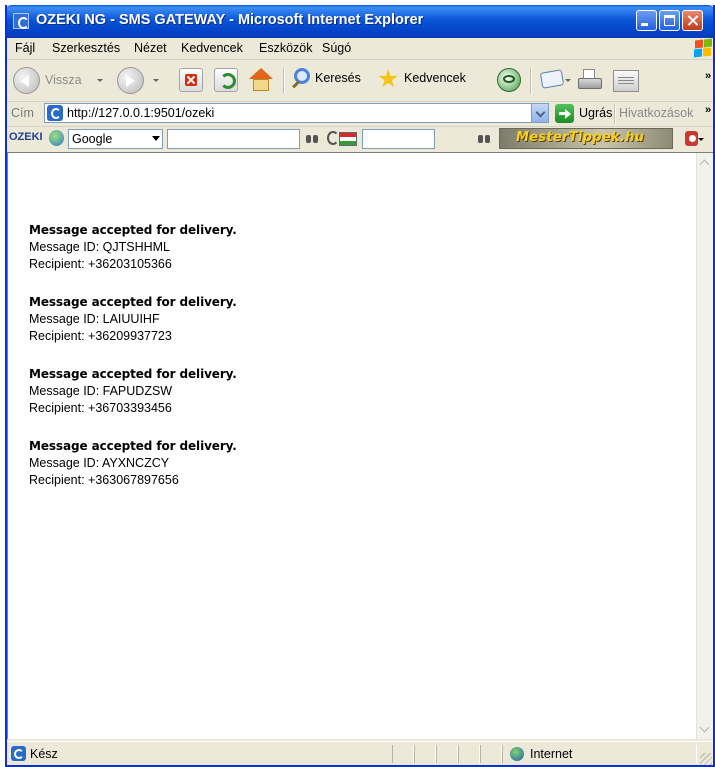 The image size is (715, 767). I want to click on media-icon, so click(509, 80).